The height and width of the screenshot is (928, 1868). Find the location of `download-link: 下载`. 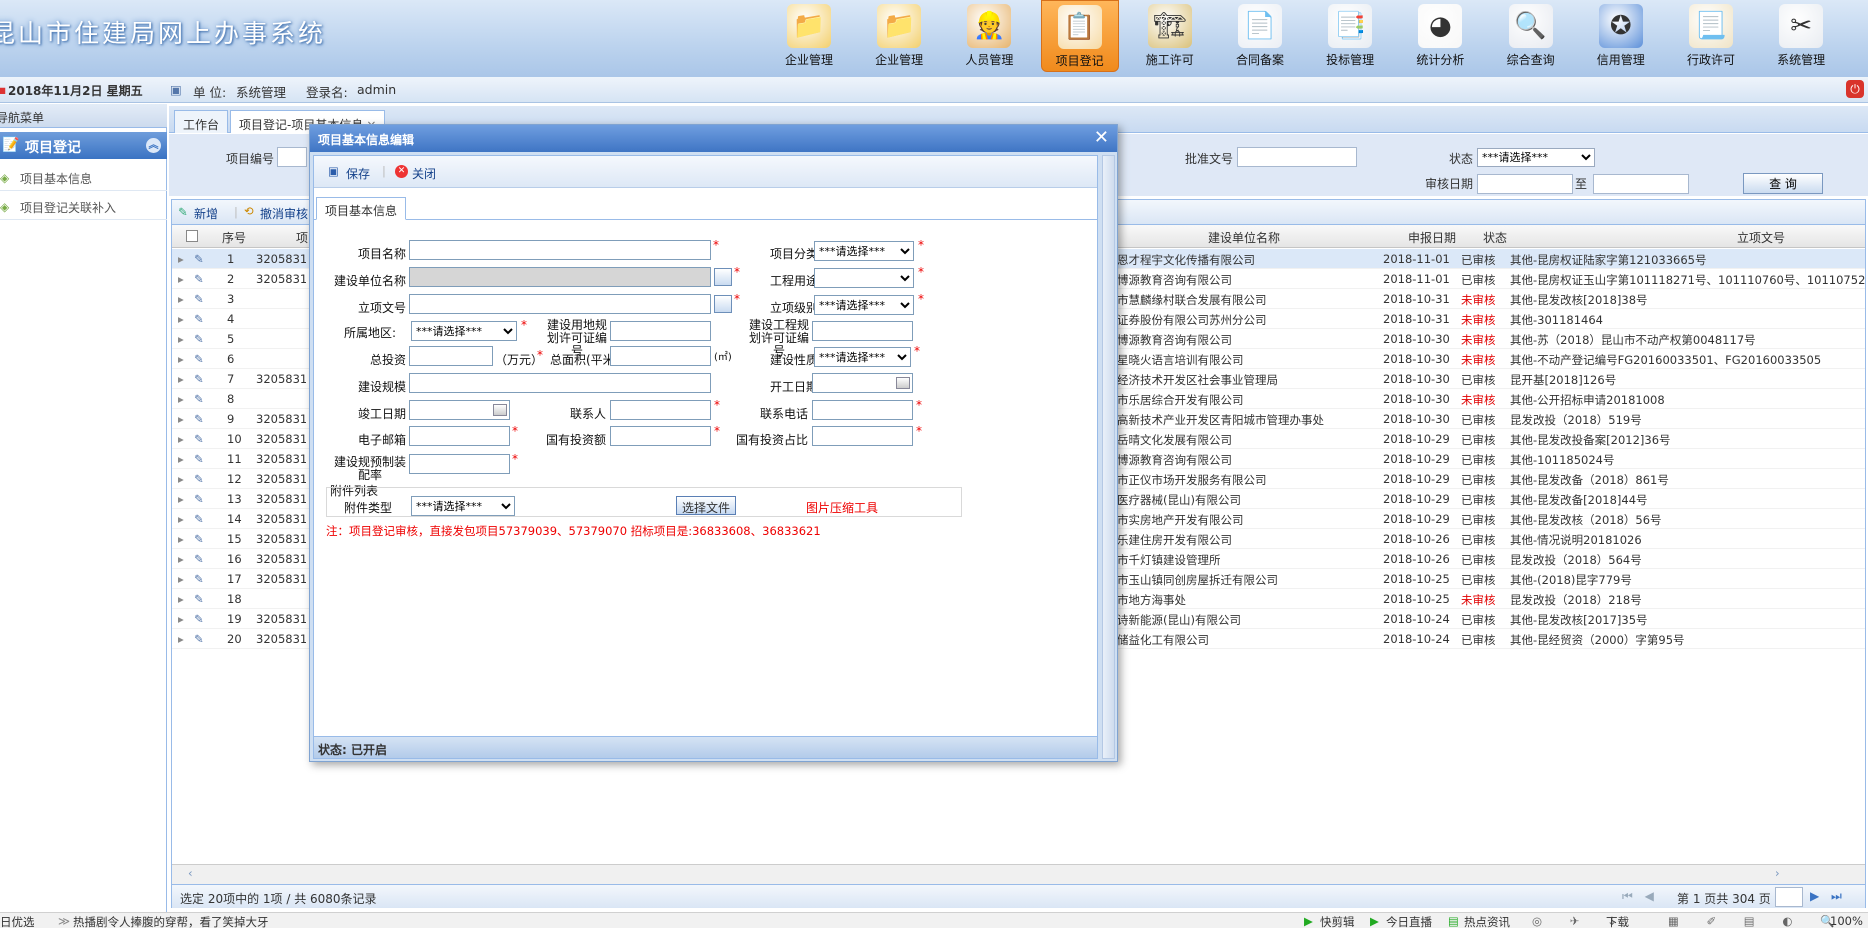

download-link: 下载 is located at coordinates (1617, 921).